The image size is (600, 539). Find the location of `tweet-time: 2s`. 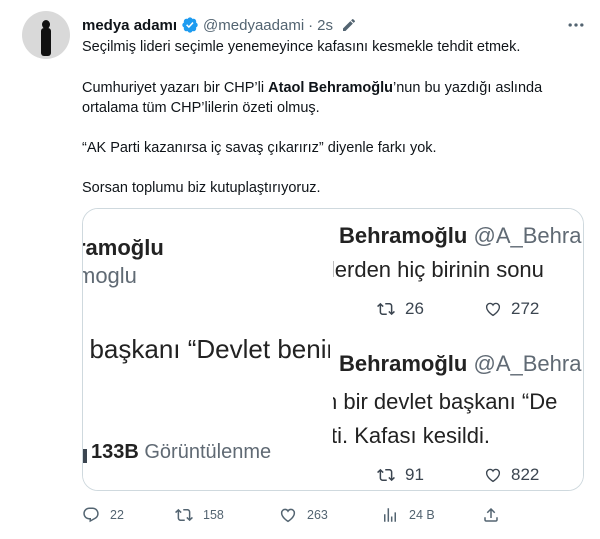

tweet-time: 2s is located at coordinates (325, 25).